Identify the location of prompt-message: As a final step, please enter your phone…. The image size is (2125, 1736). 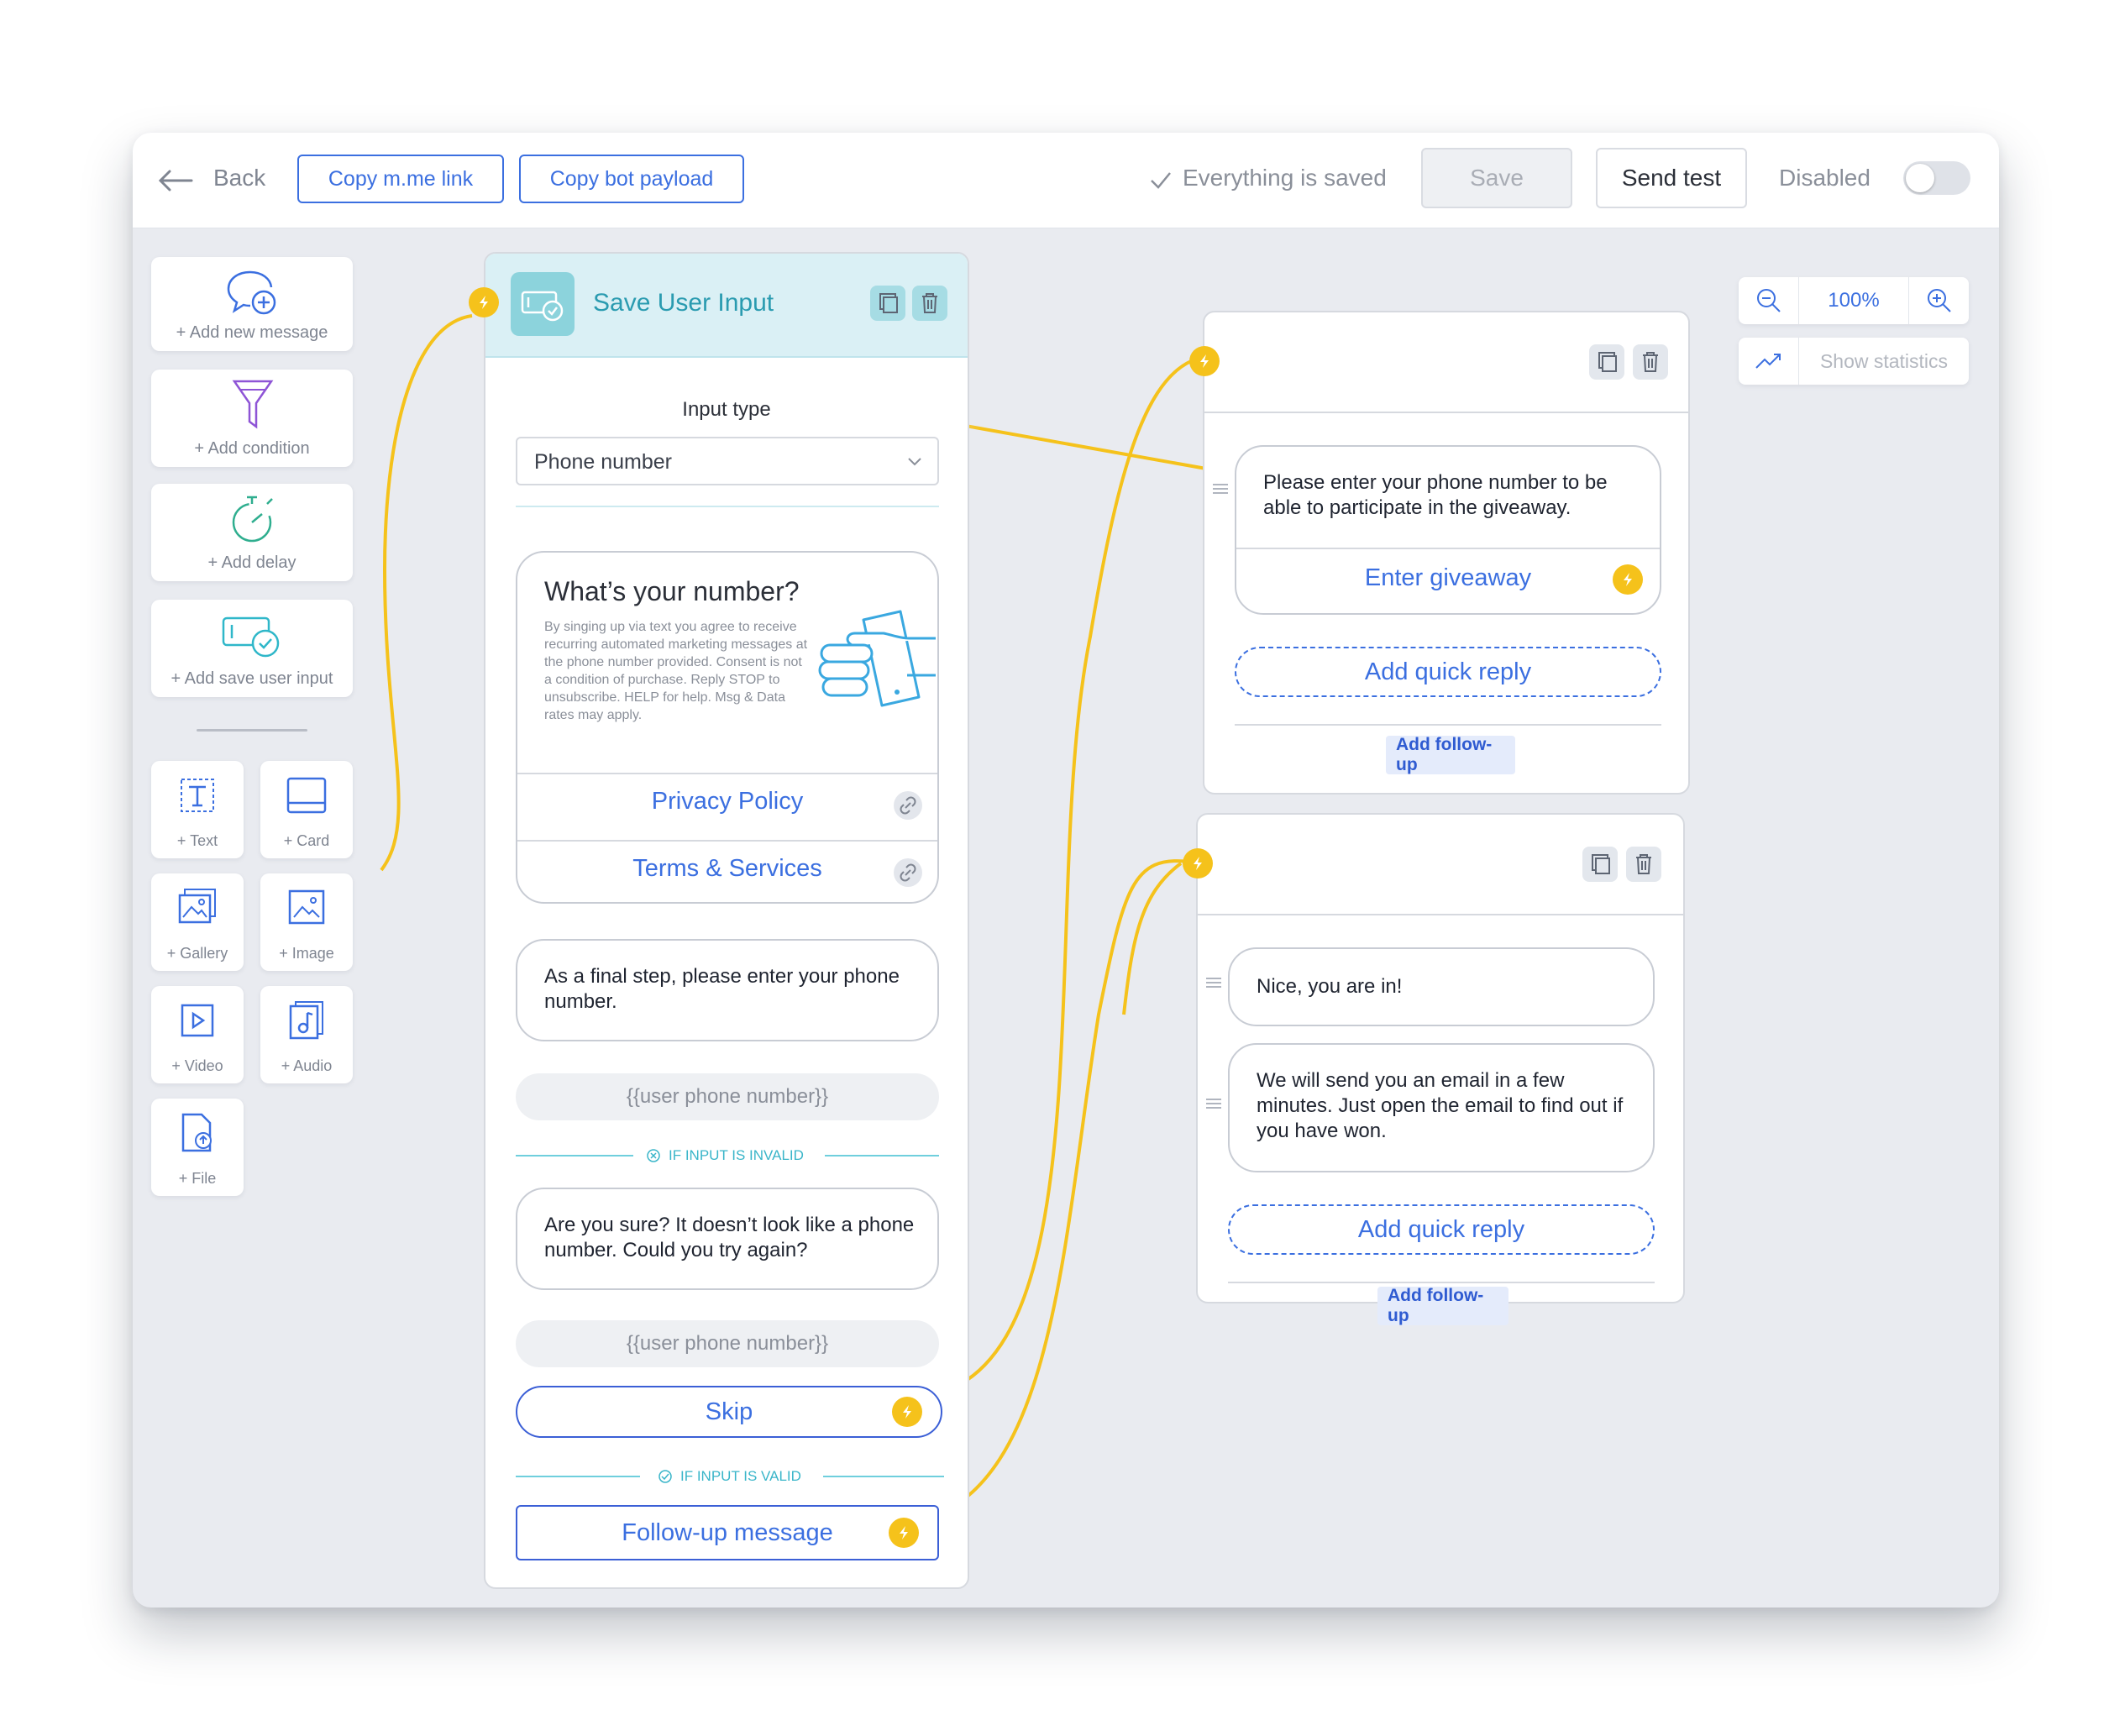
(728, 990).